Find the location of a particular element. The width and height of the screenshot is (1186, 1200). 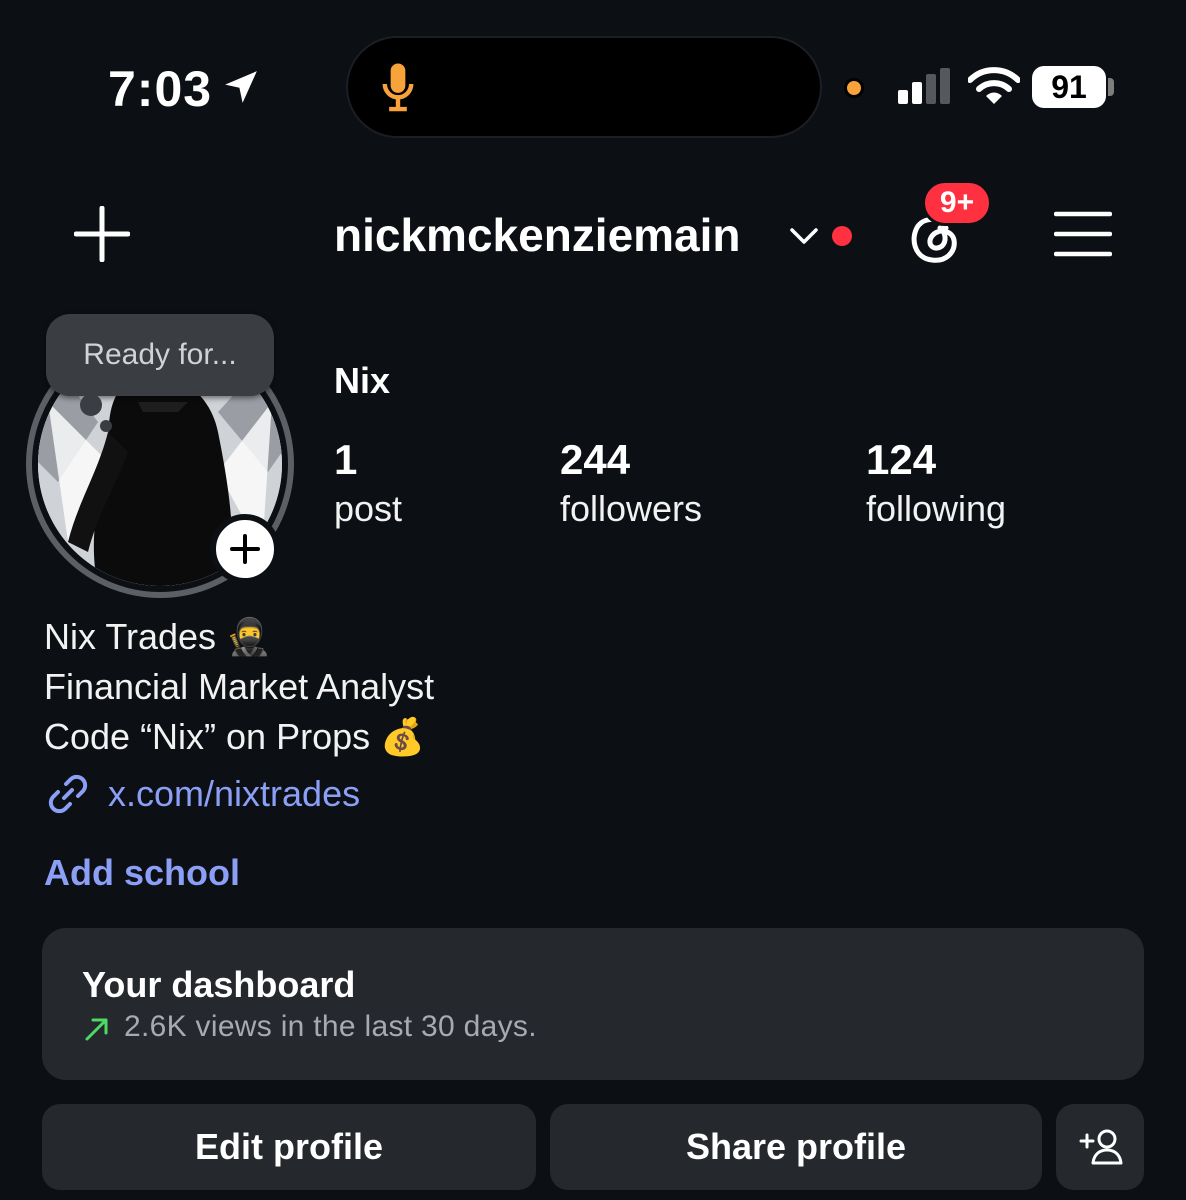

add-story-button is located at coordinates (245, 549).